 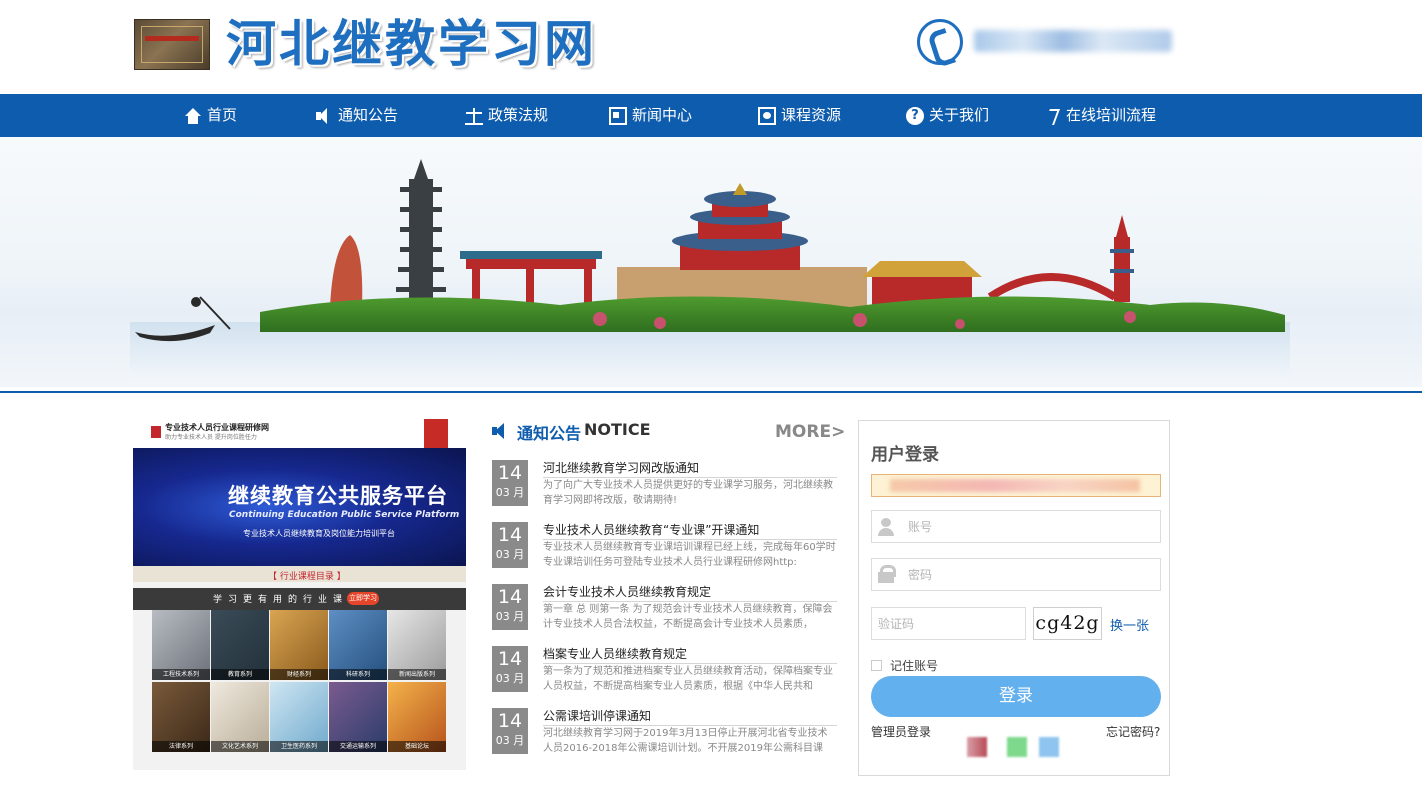 What do you see at coordinates (411, 44) in the screenshot?
I see `site-title: 河北继教学习网` at bounding box center [411, 44].